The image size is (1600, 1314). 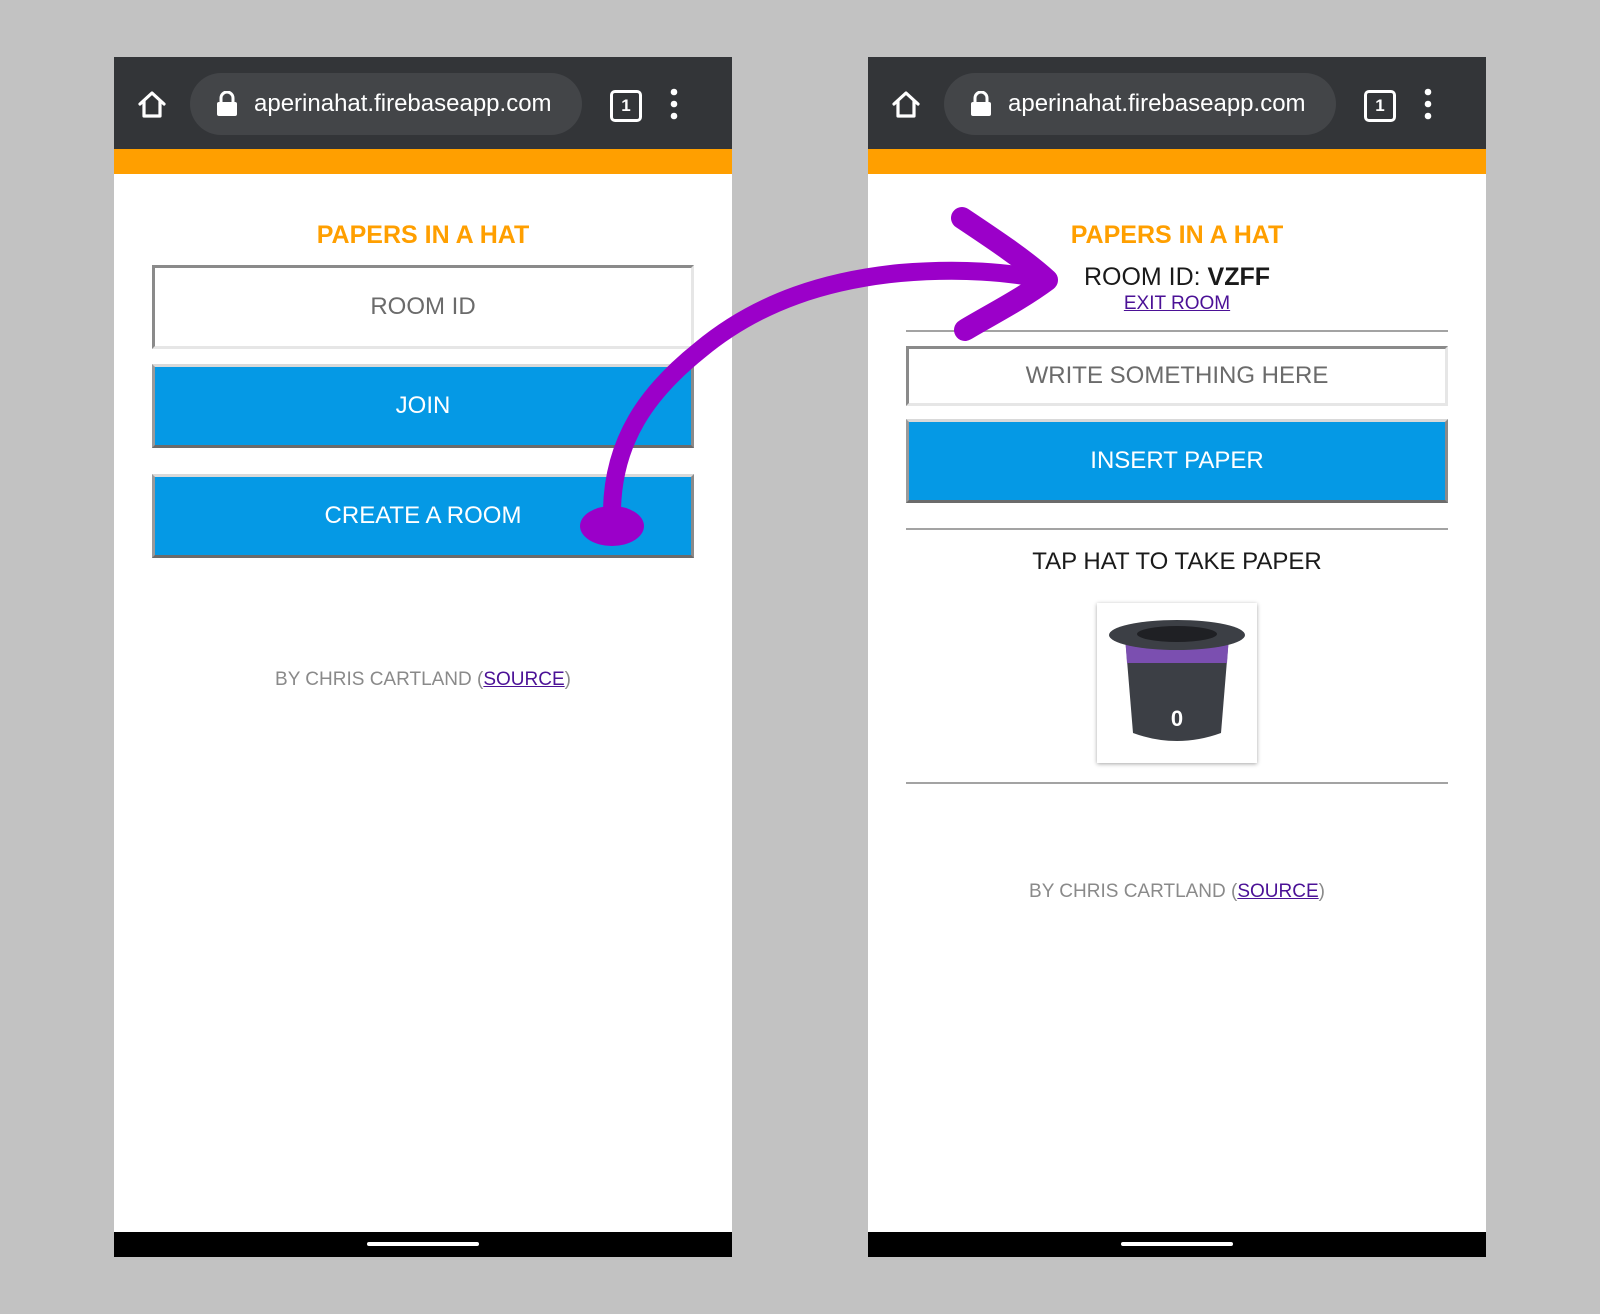 I want to click on room-id-value: VZFF, so click(x=1239, y=277).